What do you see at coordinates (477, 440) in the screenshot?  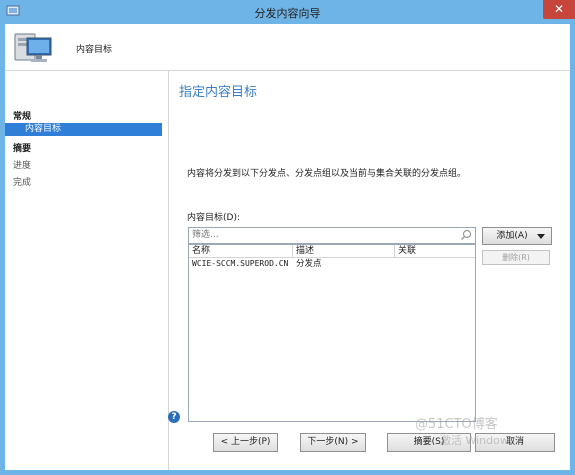 I see `watermark-activate: 激活 Windows` at bounding box center [477, 440].